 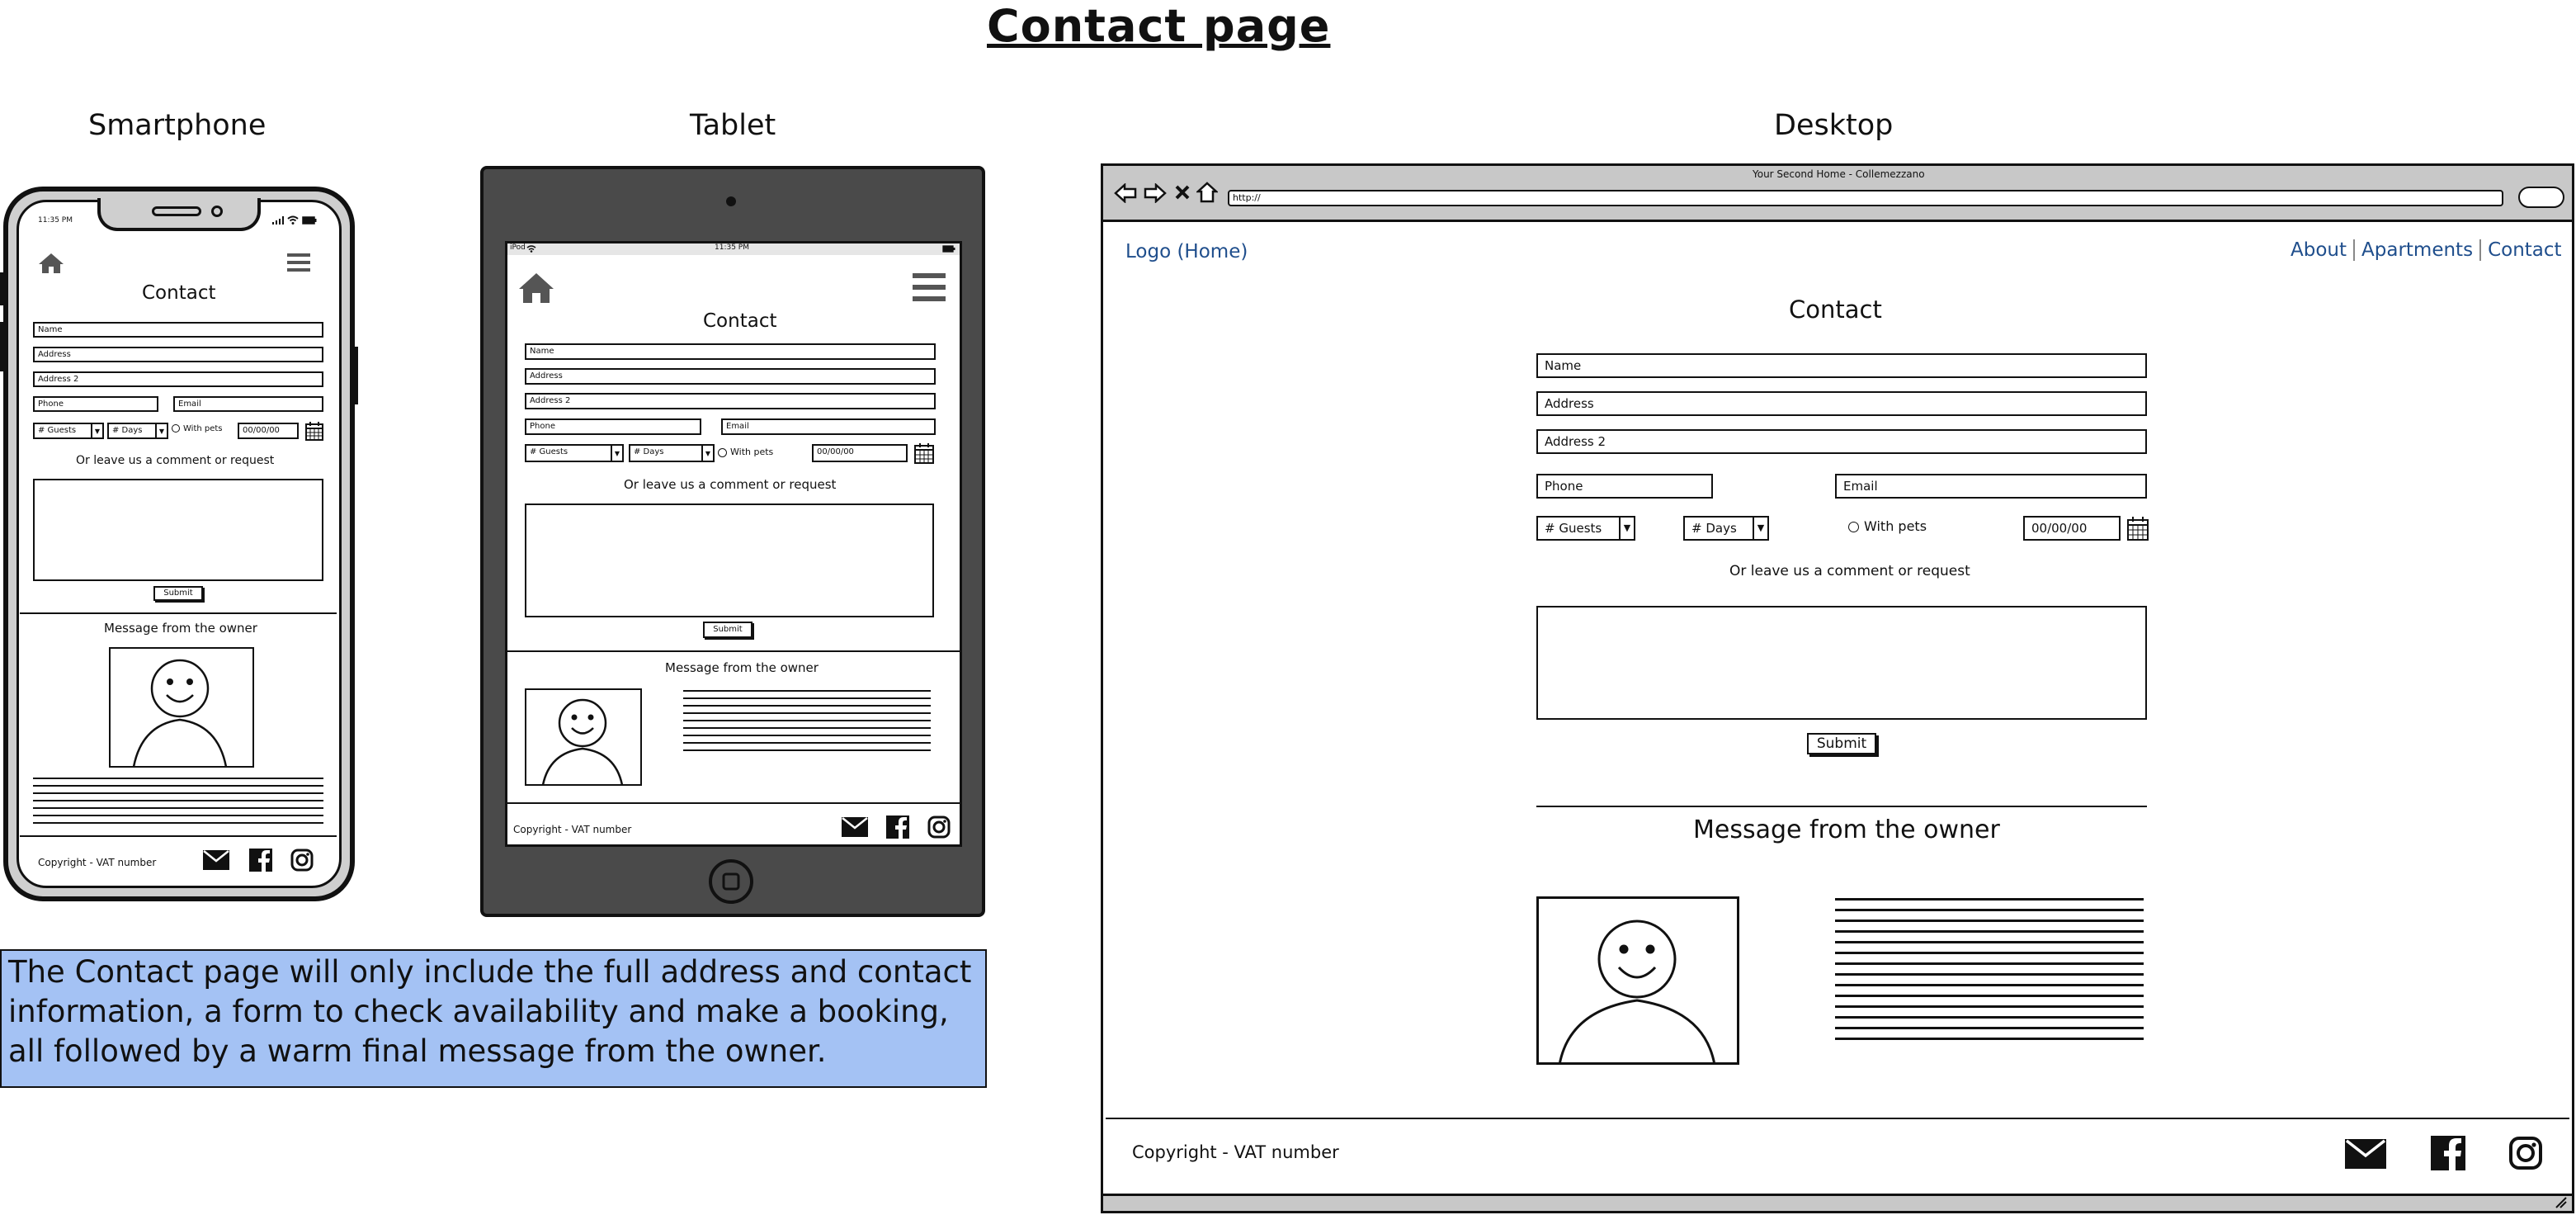 I want to click on signal-icon, so click(x=278, y=220).